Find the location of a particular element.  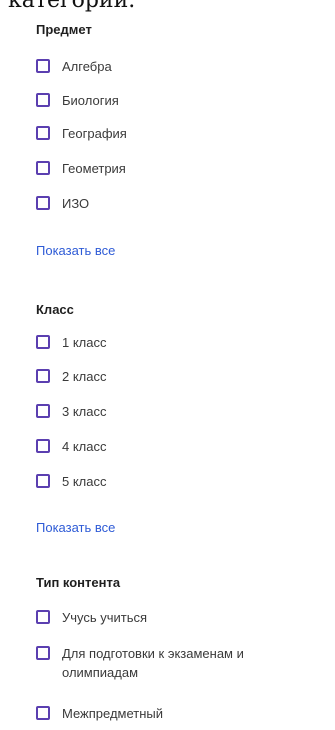

section-title: Тип контента is located at coordinates (78, 582).